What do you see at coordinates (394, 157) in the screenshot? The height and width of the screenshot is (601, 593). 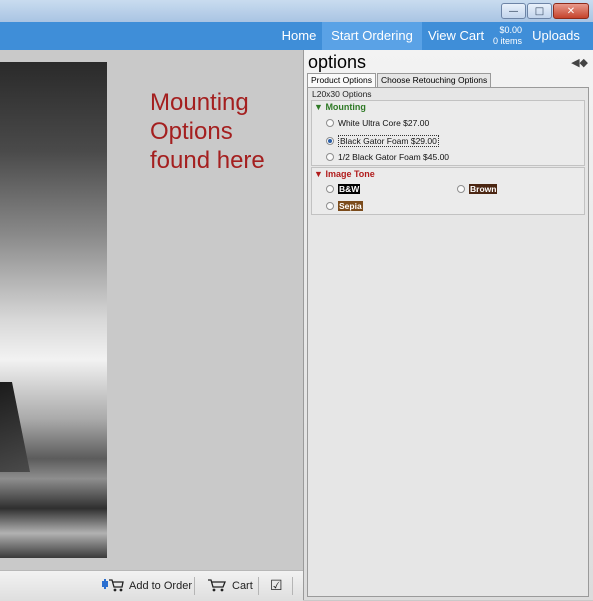 I see `option-label: 1/2 Black Gator Foam $45.00` at bounding box center [394, 157].